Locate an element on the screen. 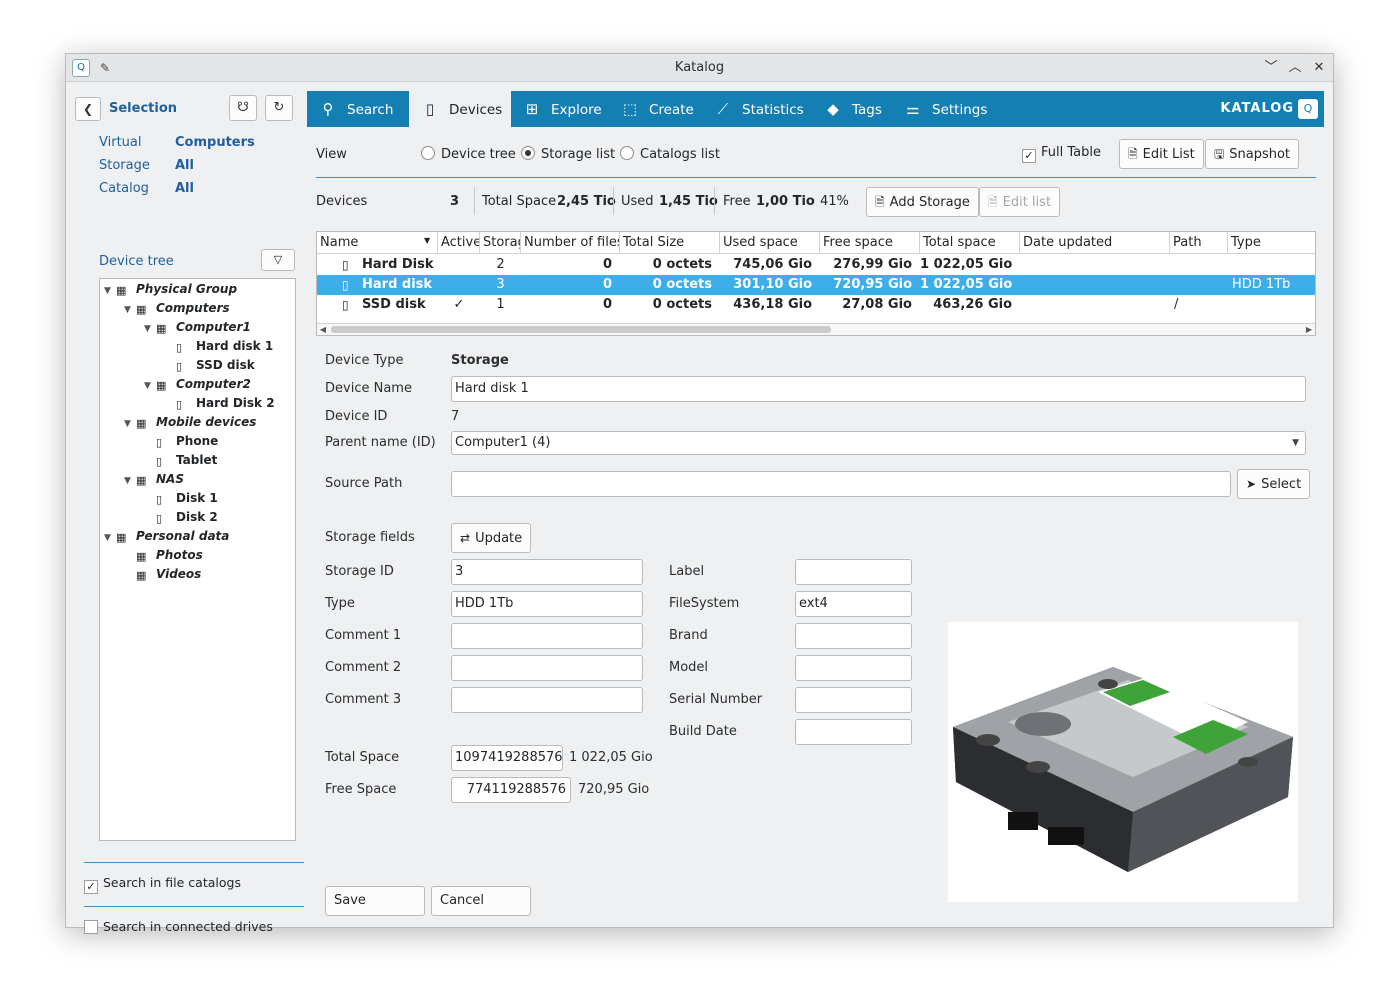 The image size is (1400, 1007). tree-item: ▦ Photos is located at coordinates (163, 555).